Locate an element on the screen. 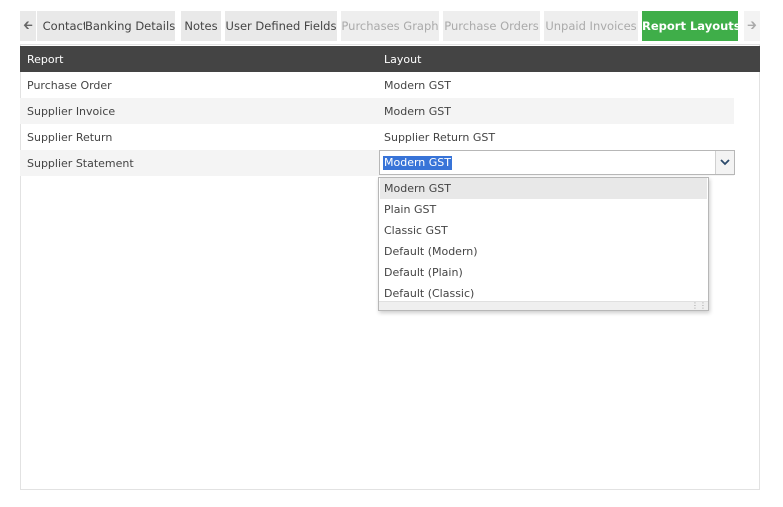 This screenshot has height=507, width=783. table-row: Supplier Invoice Modern GST is located at coordinates (377, 111).